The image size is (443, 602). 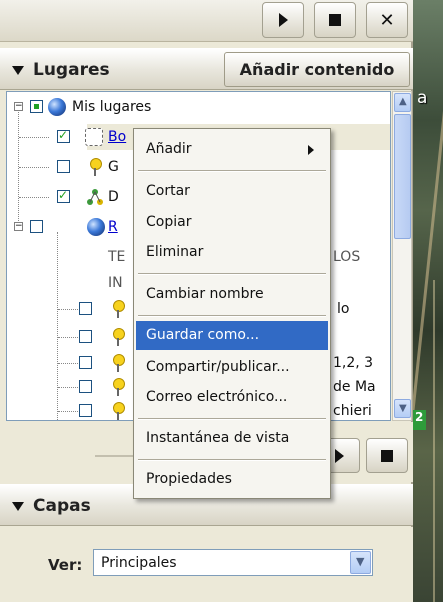 I want to click on tree-item-label-right: LOS, so click(x=347, y=257).